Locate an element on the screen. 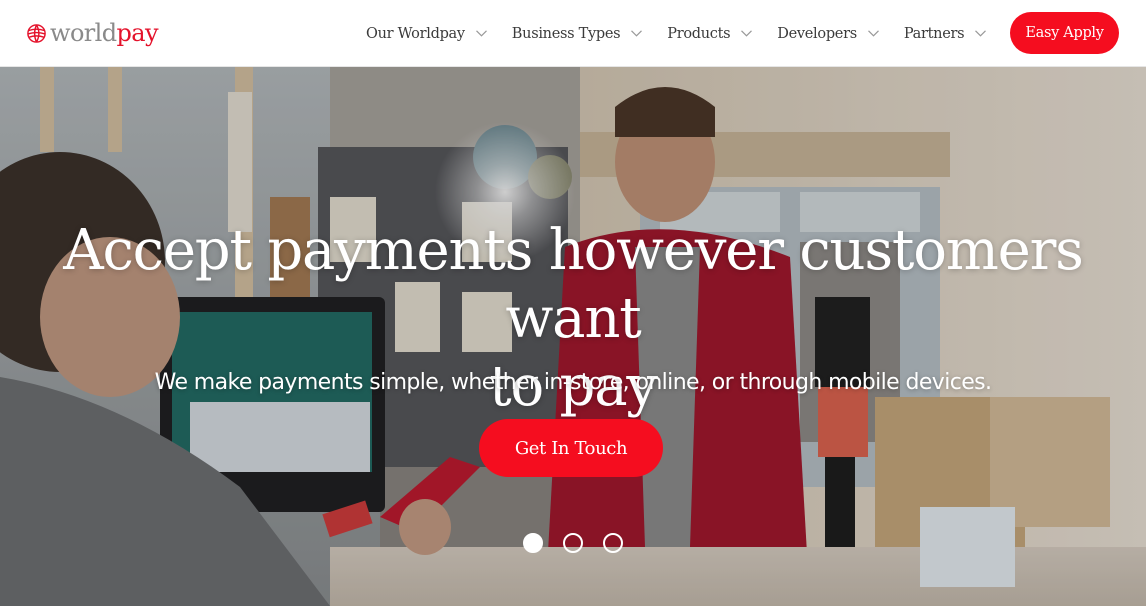 This screenshot has height=606, width=1146. worldpay-logo: worldpay is located at coordinates (92, 33).